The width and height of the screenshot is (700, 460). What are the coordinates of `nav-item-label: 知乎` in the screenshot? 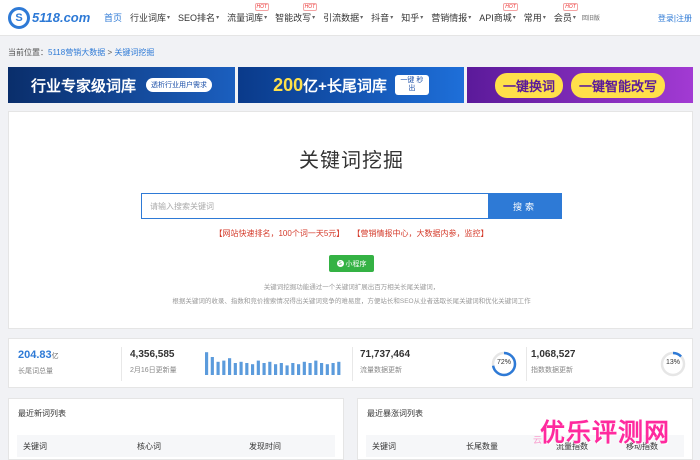 It's located at (410, 18).